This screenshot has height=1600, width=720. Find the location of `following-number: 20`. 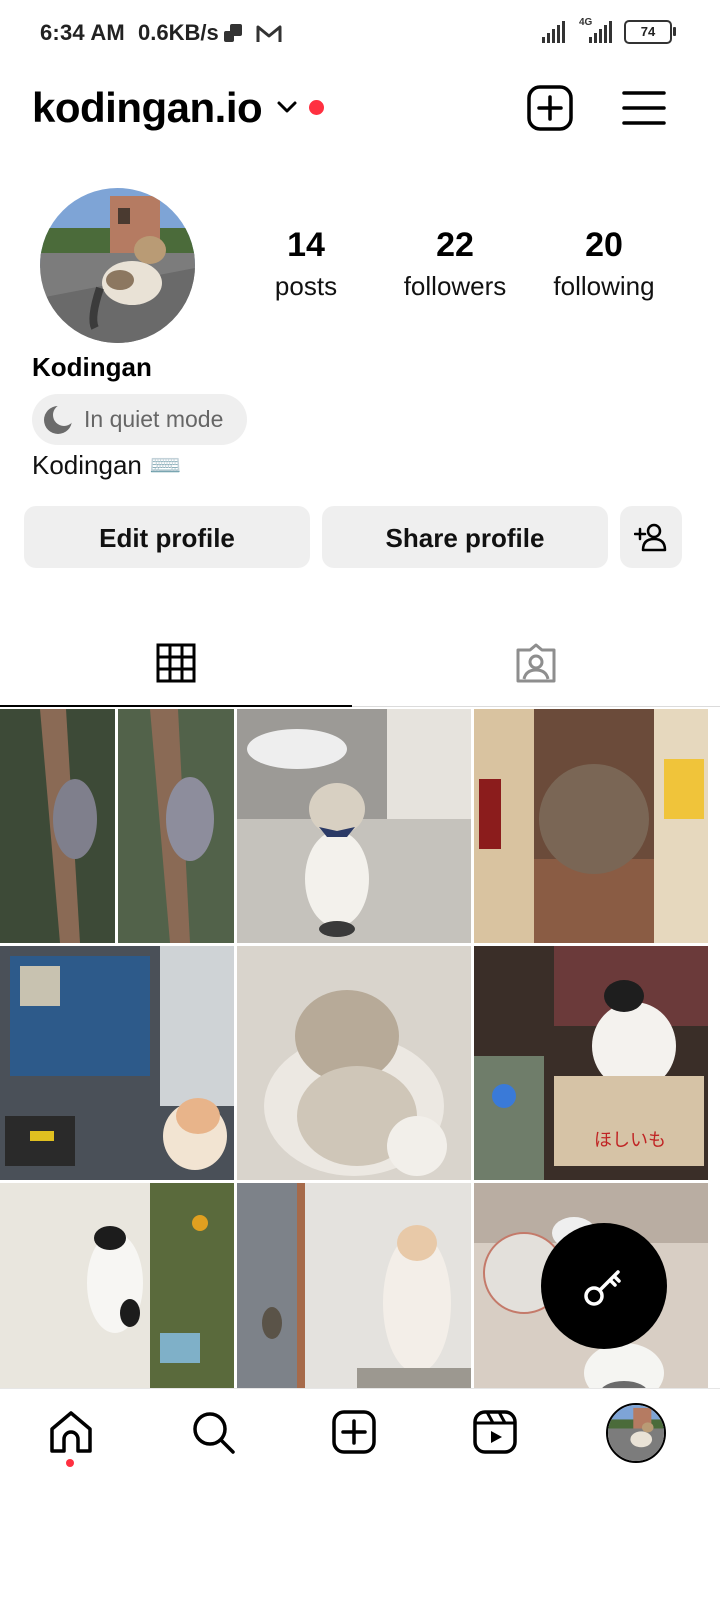

following-number: 20 is located at coordinates (604, 245).